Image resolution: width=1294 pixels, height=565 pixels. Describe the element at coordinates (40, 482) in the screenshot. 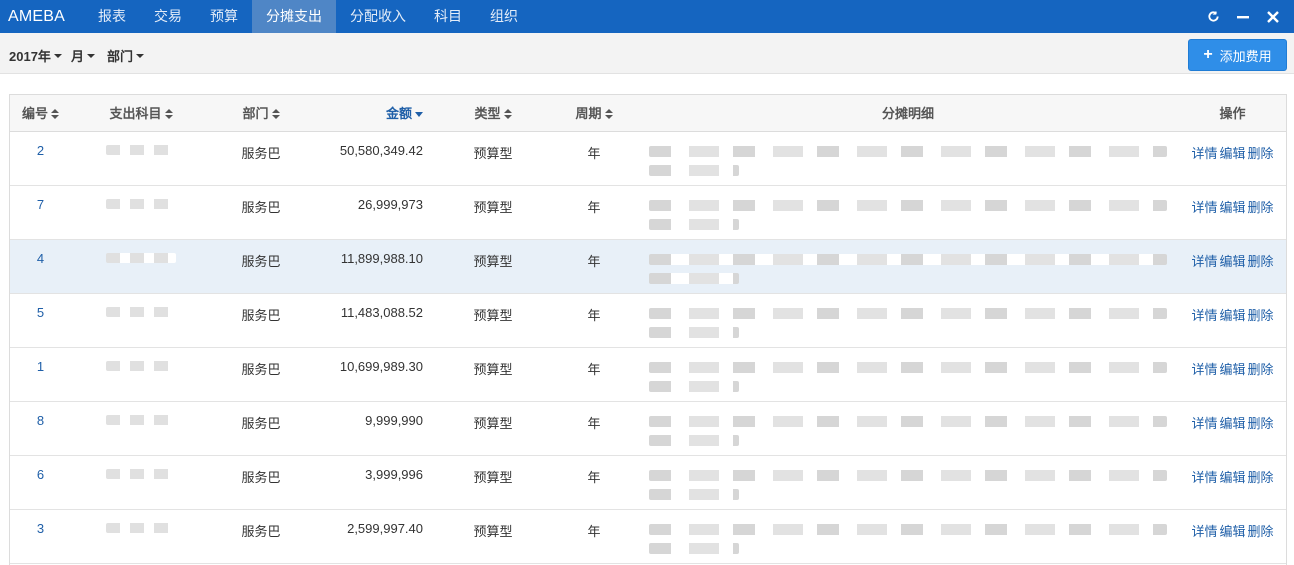

I see `cell-id: 6` at that location.